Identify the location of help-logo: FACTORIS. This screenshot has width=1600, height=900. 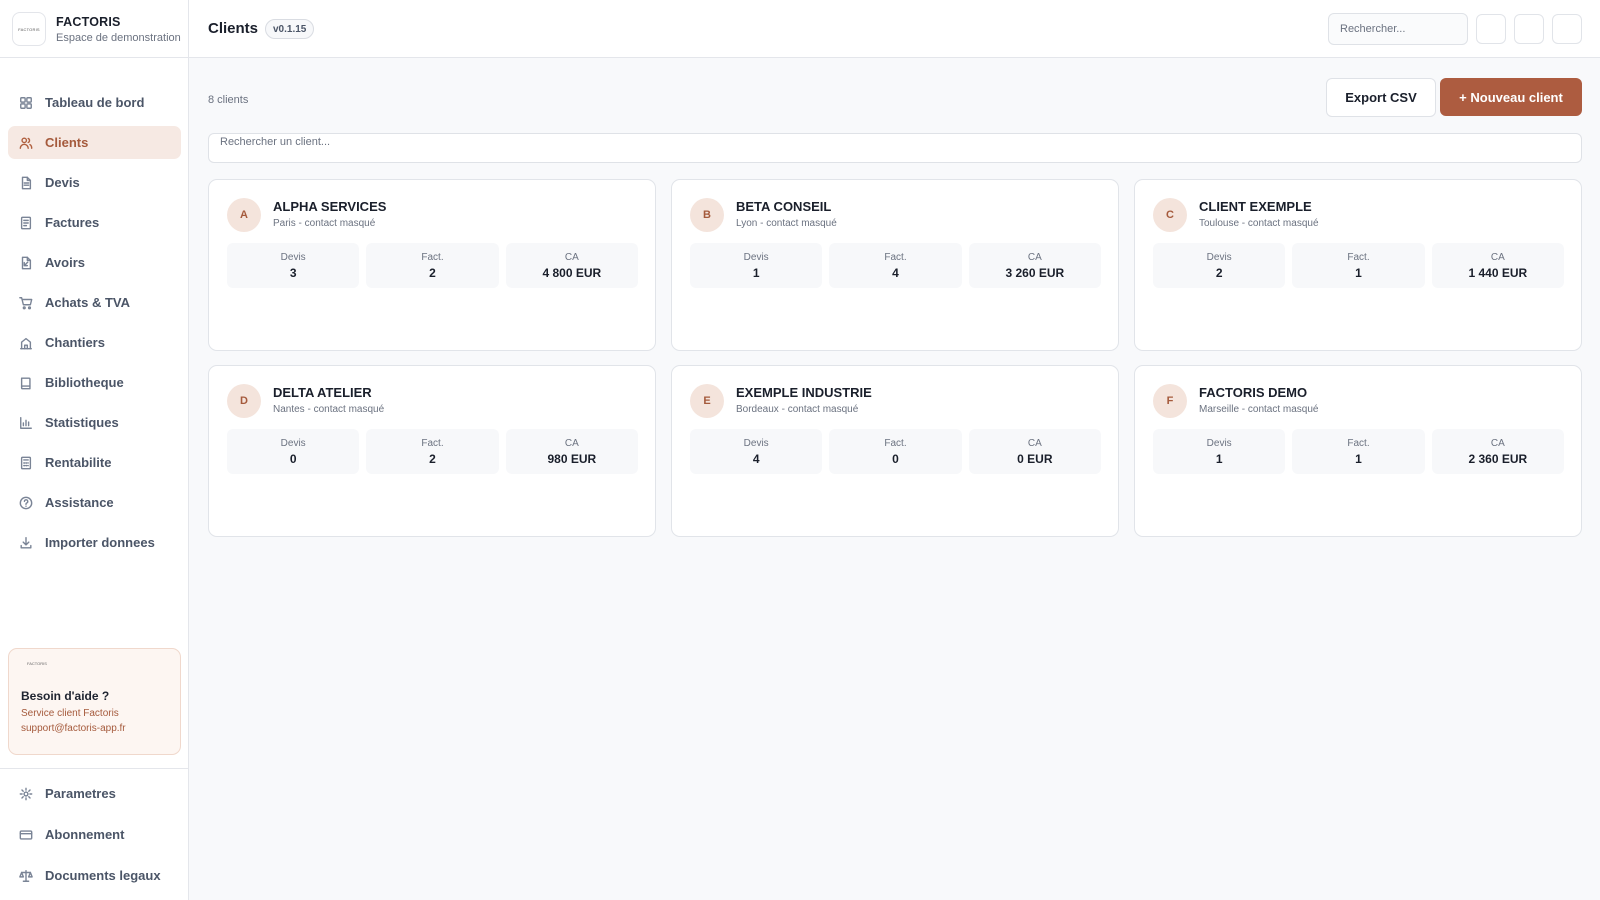
(37, 663).